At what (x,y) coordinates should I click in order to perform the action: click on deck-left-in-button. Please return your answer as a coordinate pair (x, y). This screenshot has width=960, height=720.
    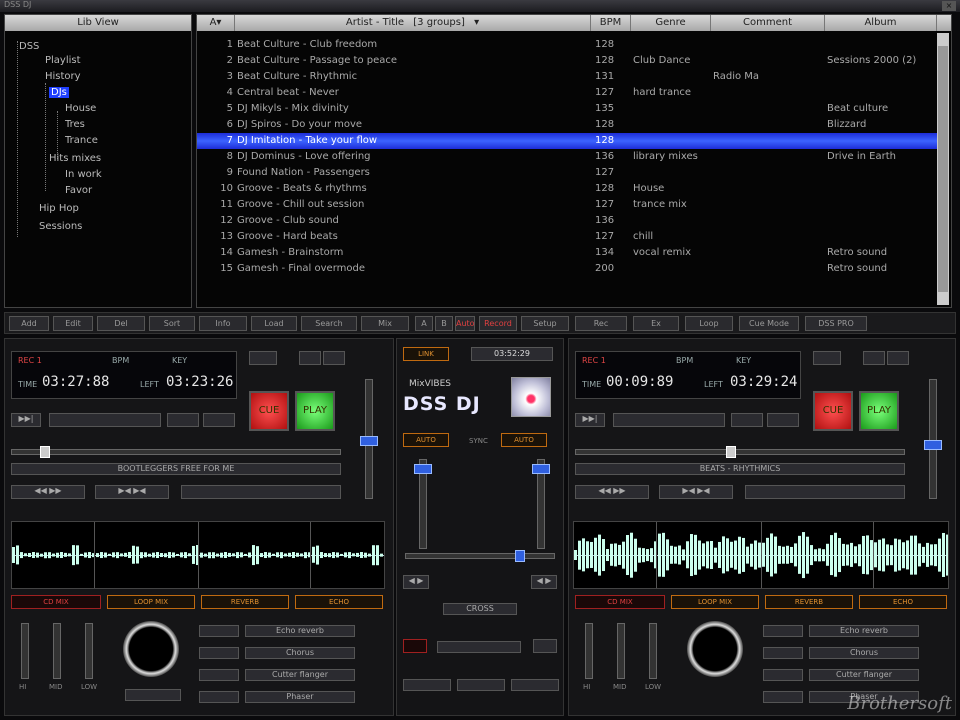
    Looking at the image, I should click on (183, 420).